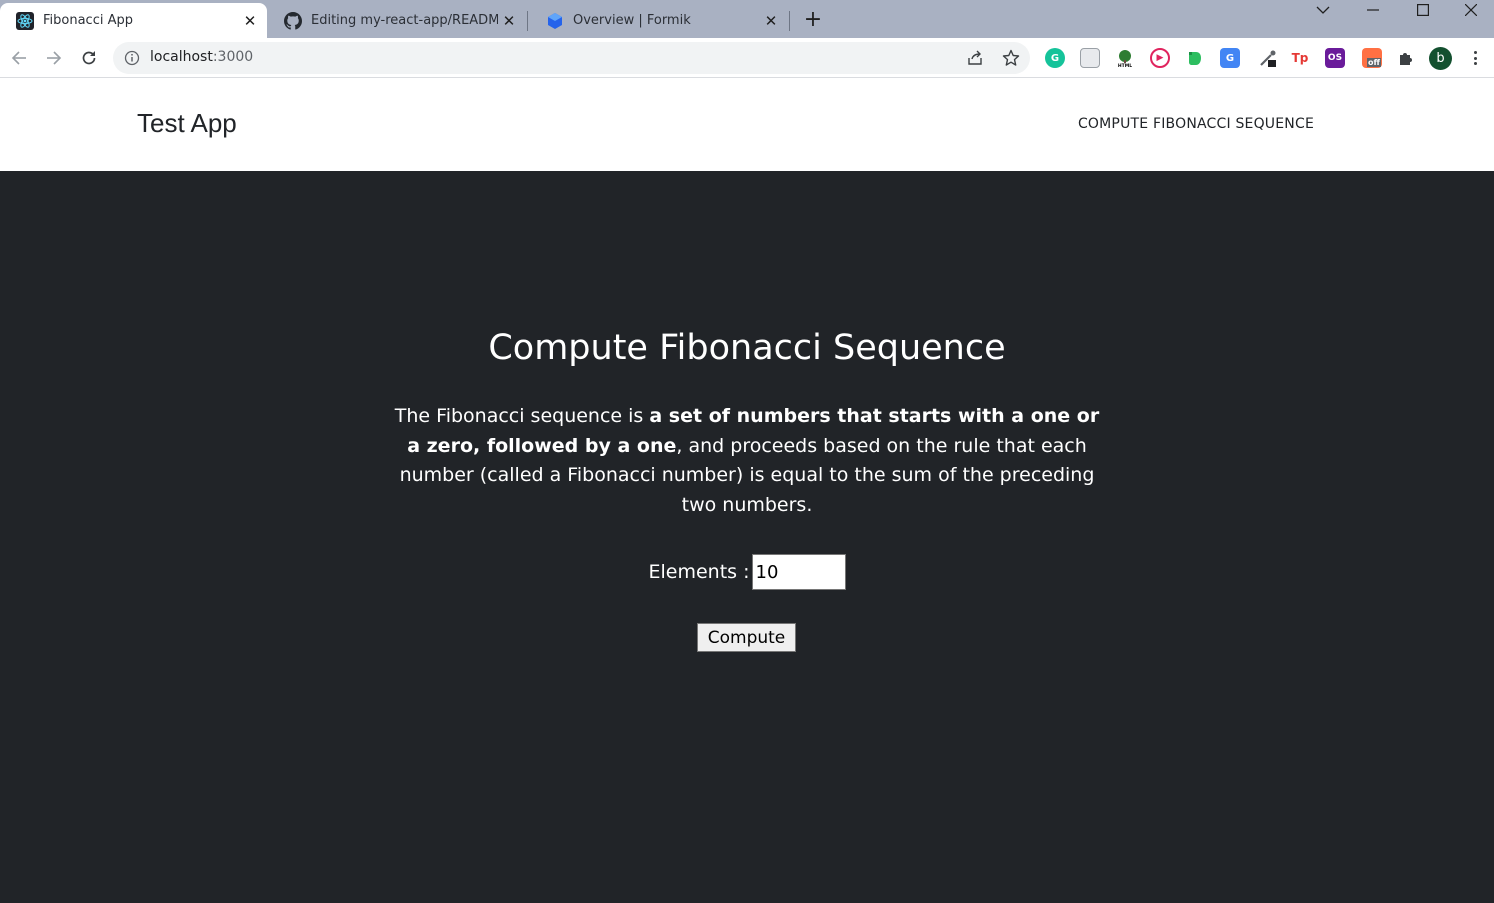  I want to click on play-icon: ▶, so click(1160, 58).